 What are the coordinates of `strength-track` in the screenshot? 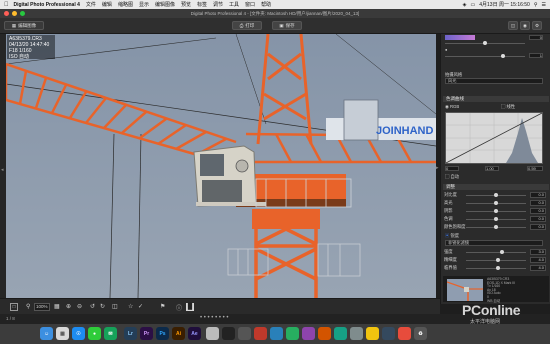 It's located at (496, 252).